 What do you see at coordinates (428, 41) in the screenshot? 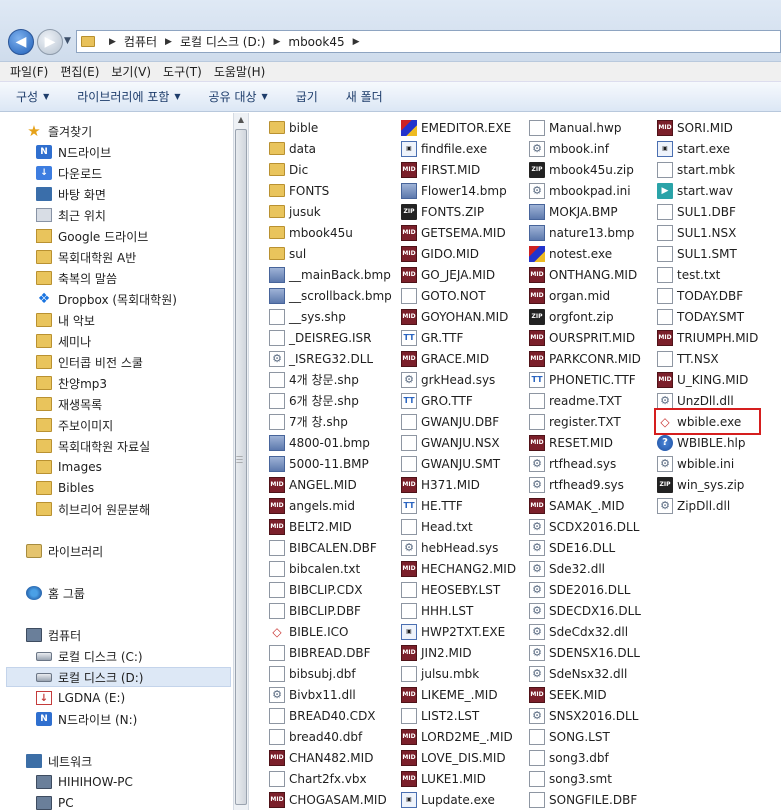
I see `breadcrumb: ▶ 컴퓨터 ▶ 로컬 디스크 (D:) ▶ mbook45 ▶` at bounding box center [428, 41].